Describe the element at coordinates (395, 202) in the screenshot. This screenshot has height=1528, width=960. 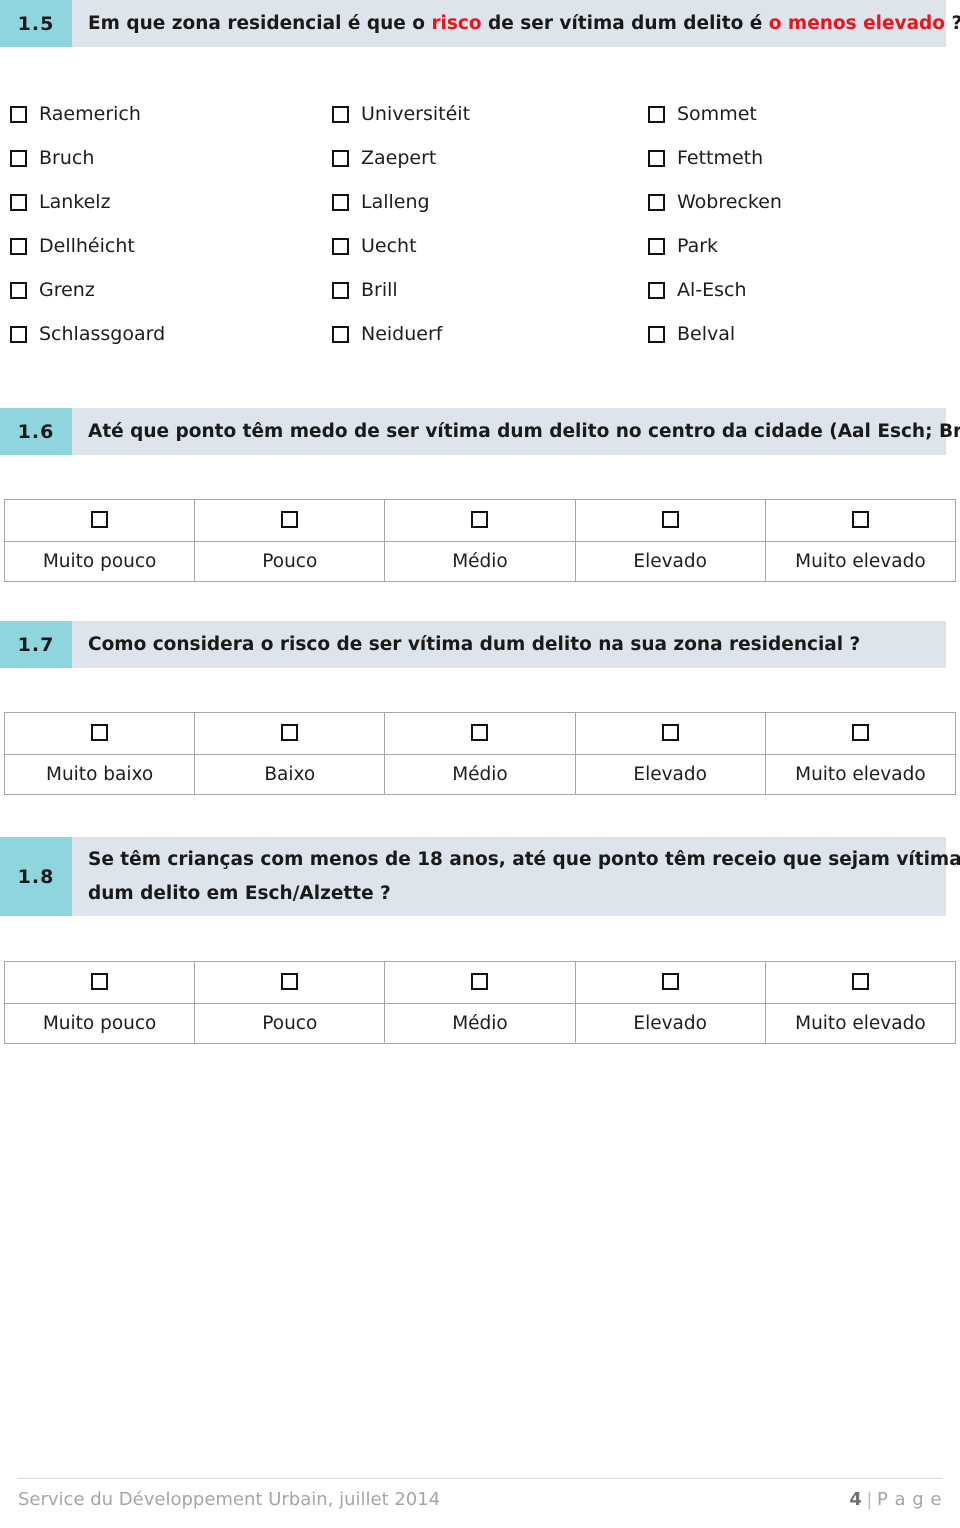
I see `zone-option-label: Lalleng` at that location.